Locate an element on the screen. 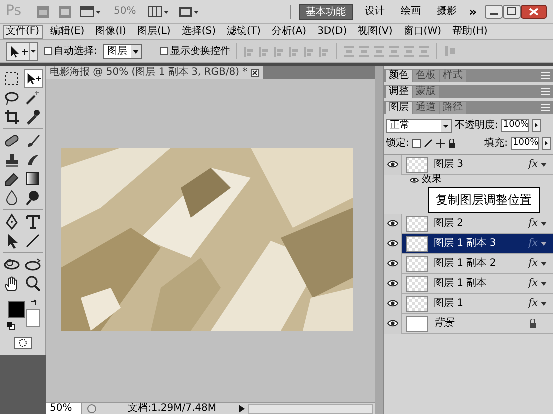 This screenshot has width=553, height=414. menu-item: 文件(F) is located at coordinates (23, 31).